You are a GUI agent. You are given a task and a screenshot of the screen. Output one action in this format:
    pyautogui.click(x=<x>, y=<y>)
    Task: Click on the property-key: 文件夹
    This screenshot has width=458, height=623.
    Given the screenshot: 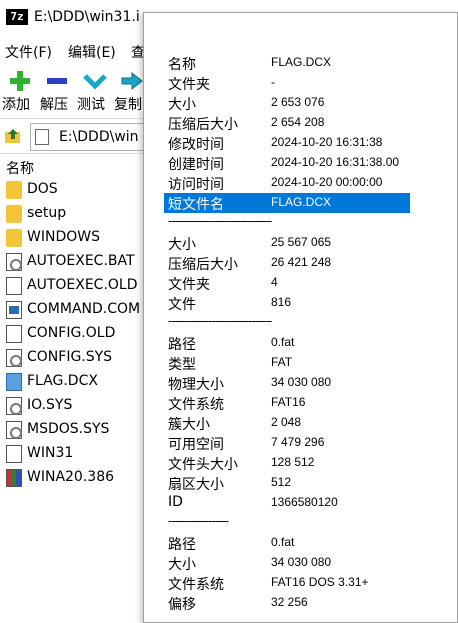 What is the action you would take?
    pyautogui.click(x=189, y=285)
    